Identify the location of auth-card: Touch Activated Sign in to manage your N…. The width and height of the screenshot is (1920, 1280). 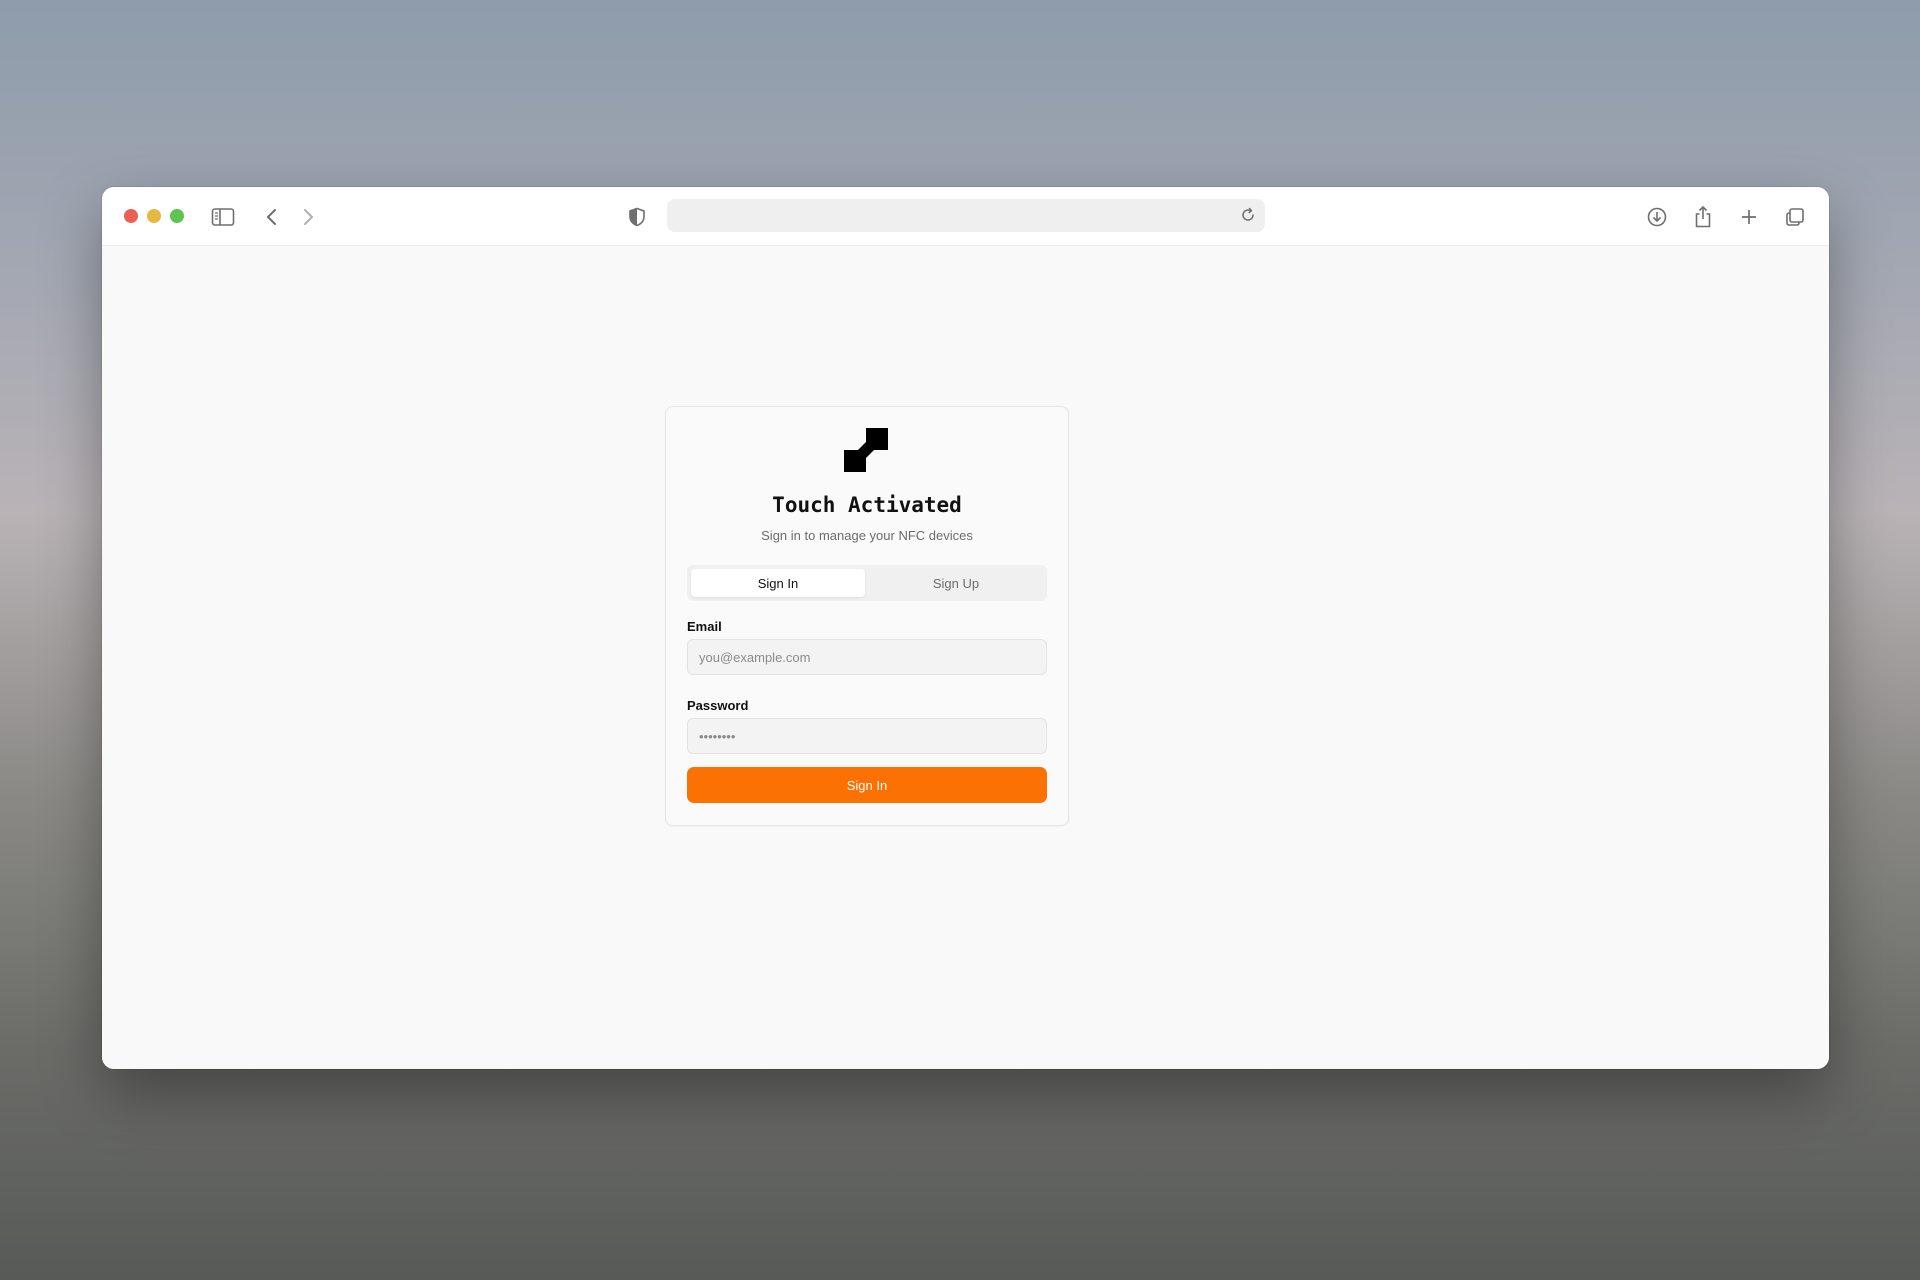
(867, 616).